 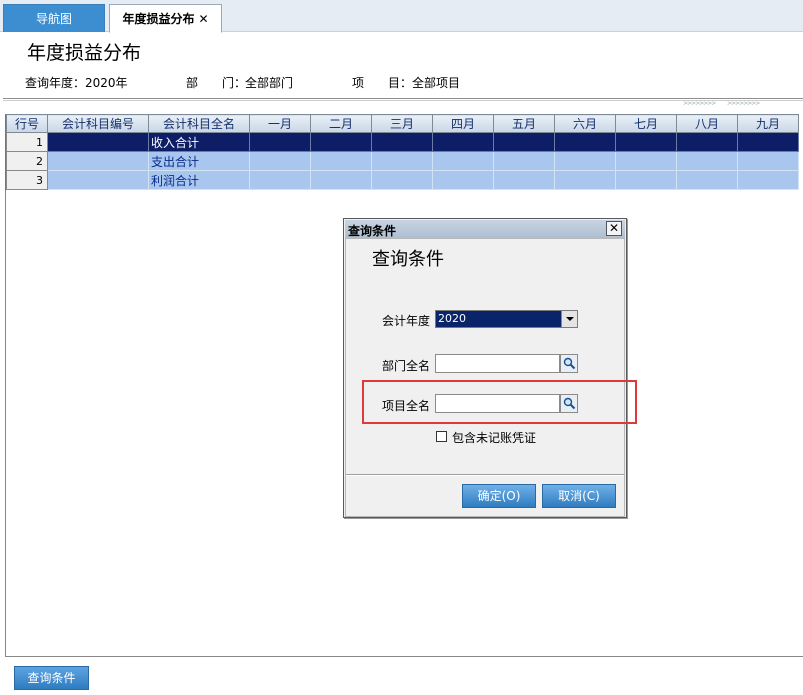 I want to click on dialog-window-title: 查询条件, so click(x=372, y=231).